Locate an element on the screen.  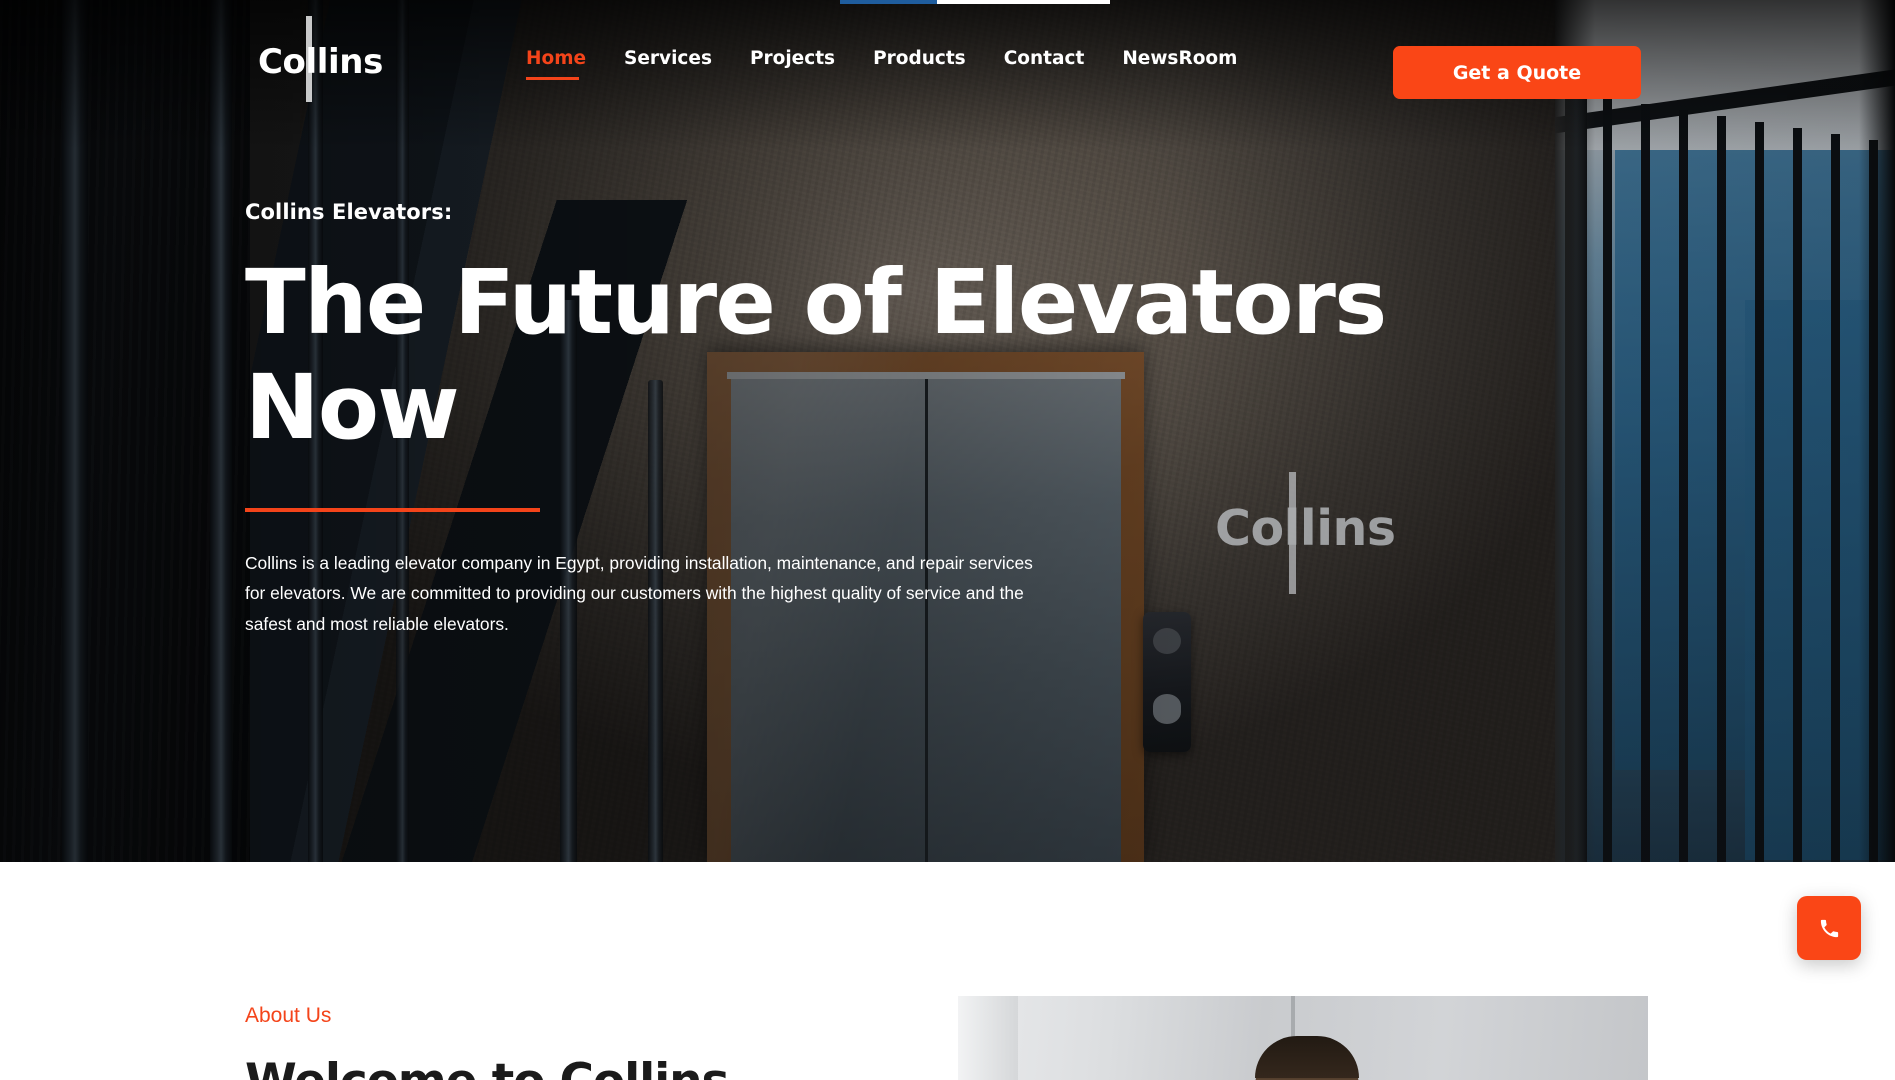
hero-divider is located at coordinates (392, 510).